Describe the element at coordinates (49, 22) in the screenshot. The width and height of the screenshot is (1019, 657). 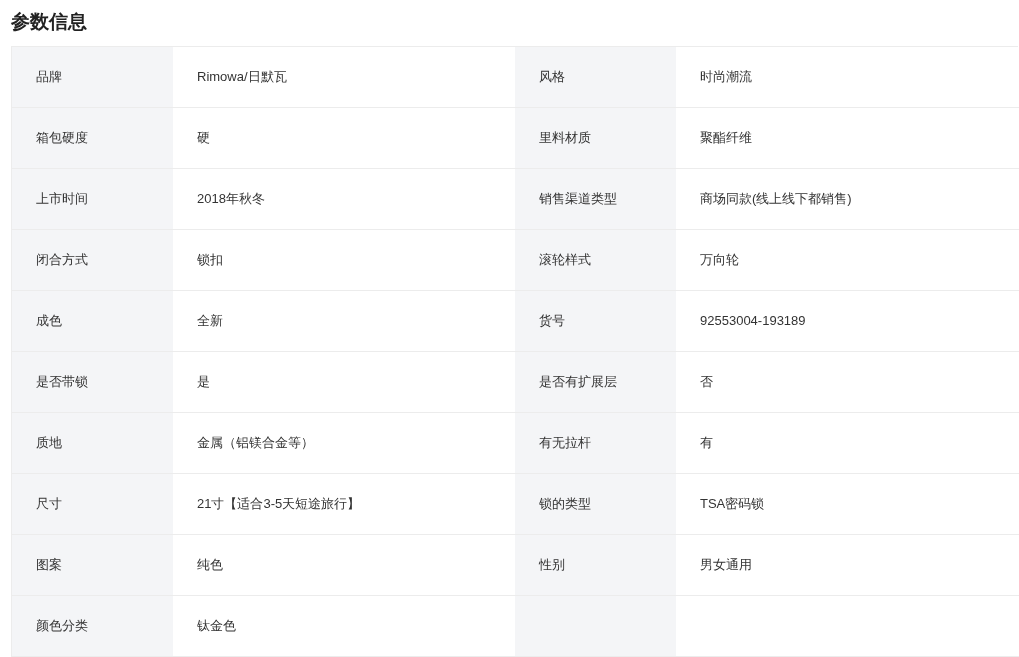
I see `section-title: 参数信息` at that location.